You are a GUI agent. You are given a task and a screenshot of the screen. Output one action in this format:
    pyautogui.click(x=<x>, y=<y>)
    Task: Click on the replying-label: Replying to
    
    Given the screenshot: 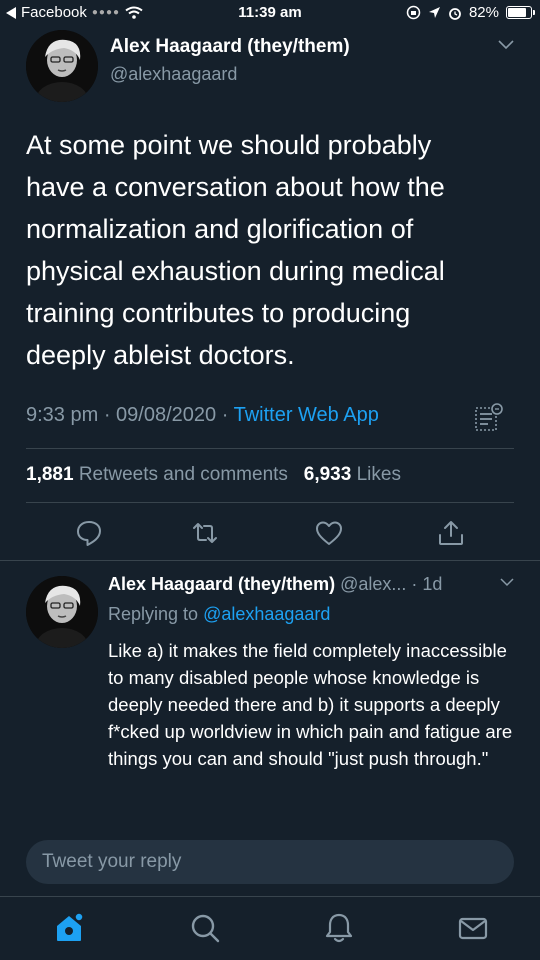 What is the action you would take?
    pyautogui.click(x=153, y=614)
    